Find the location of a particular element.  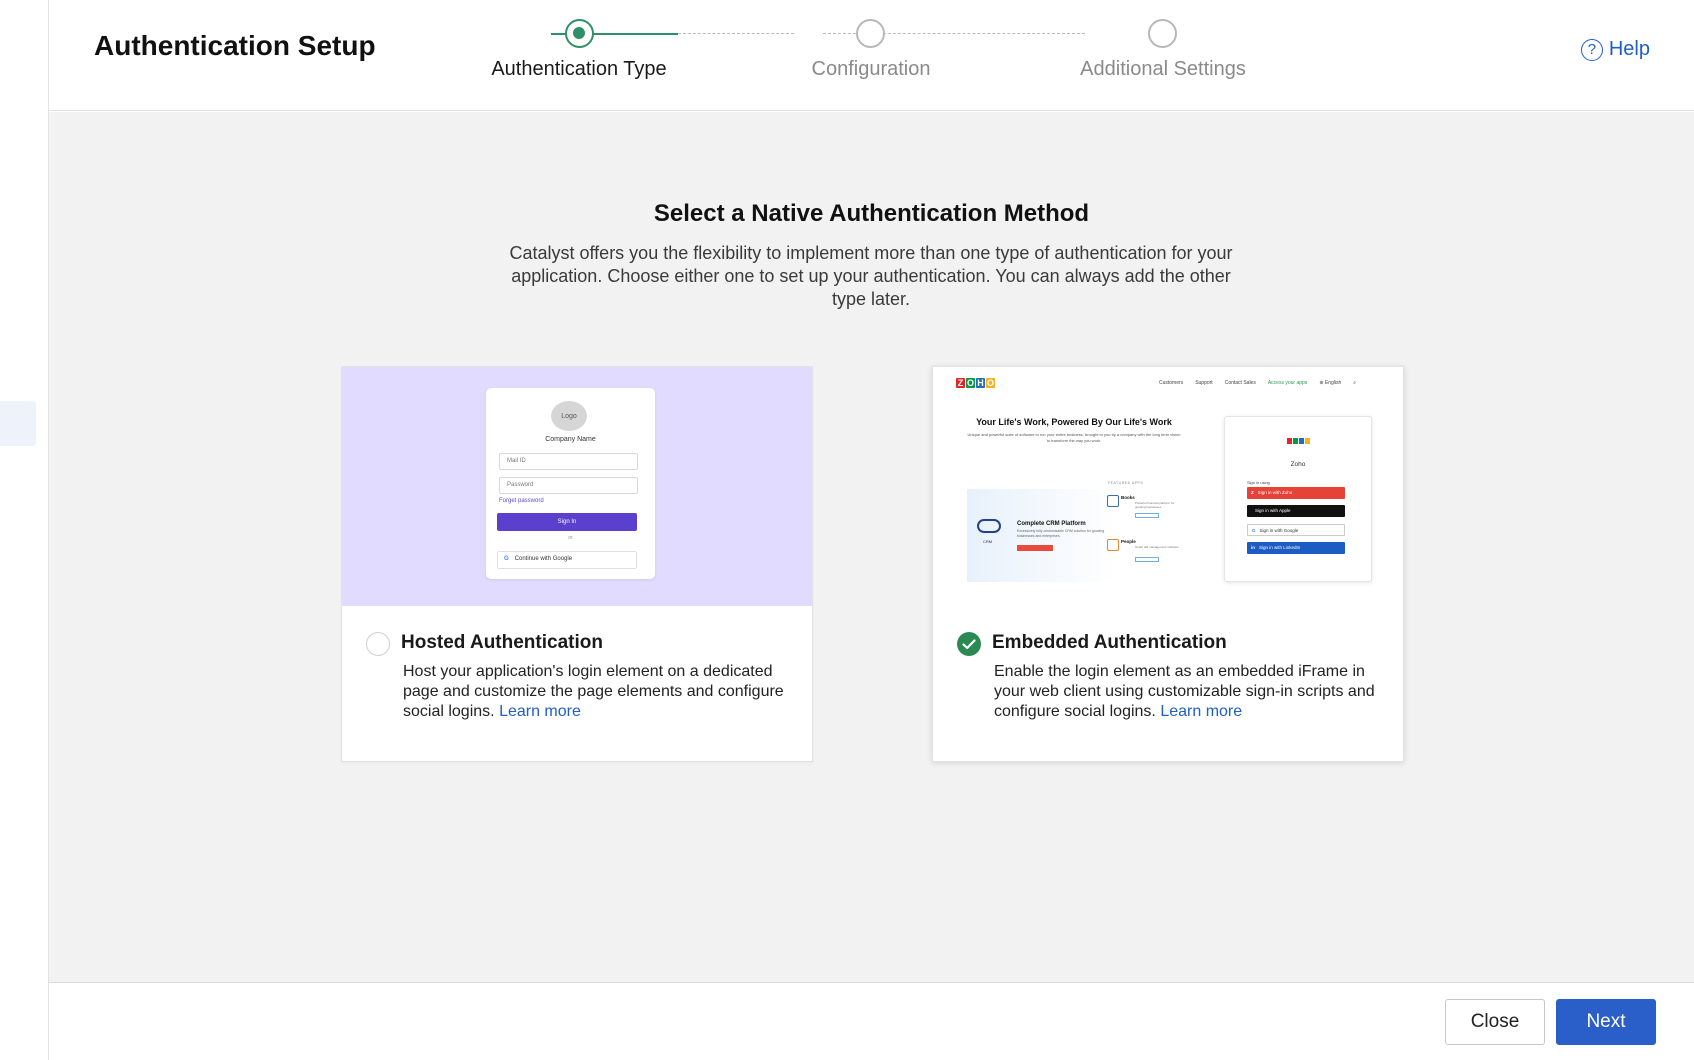

hosted-learn-more-link: Learn more is located at coordinates (540, 711).